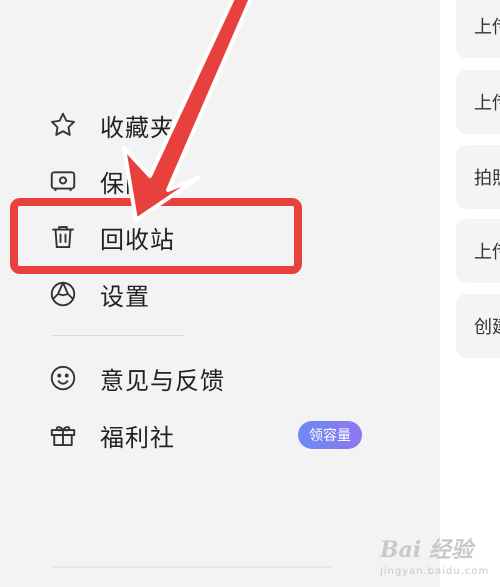  Describe the element at coordinates (211, 294) in the screenshot. I see `menu-item-settings: 设置` at that location.